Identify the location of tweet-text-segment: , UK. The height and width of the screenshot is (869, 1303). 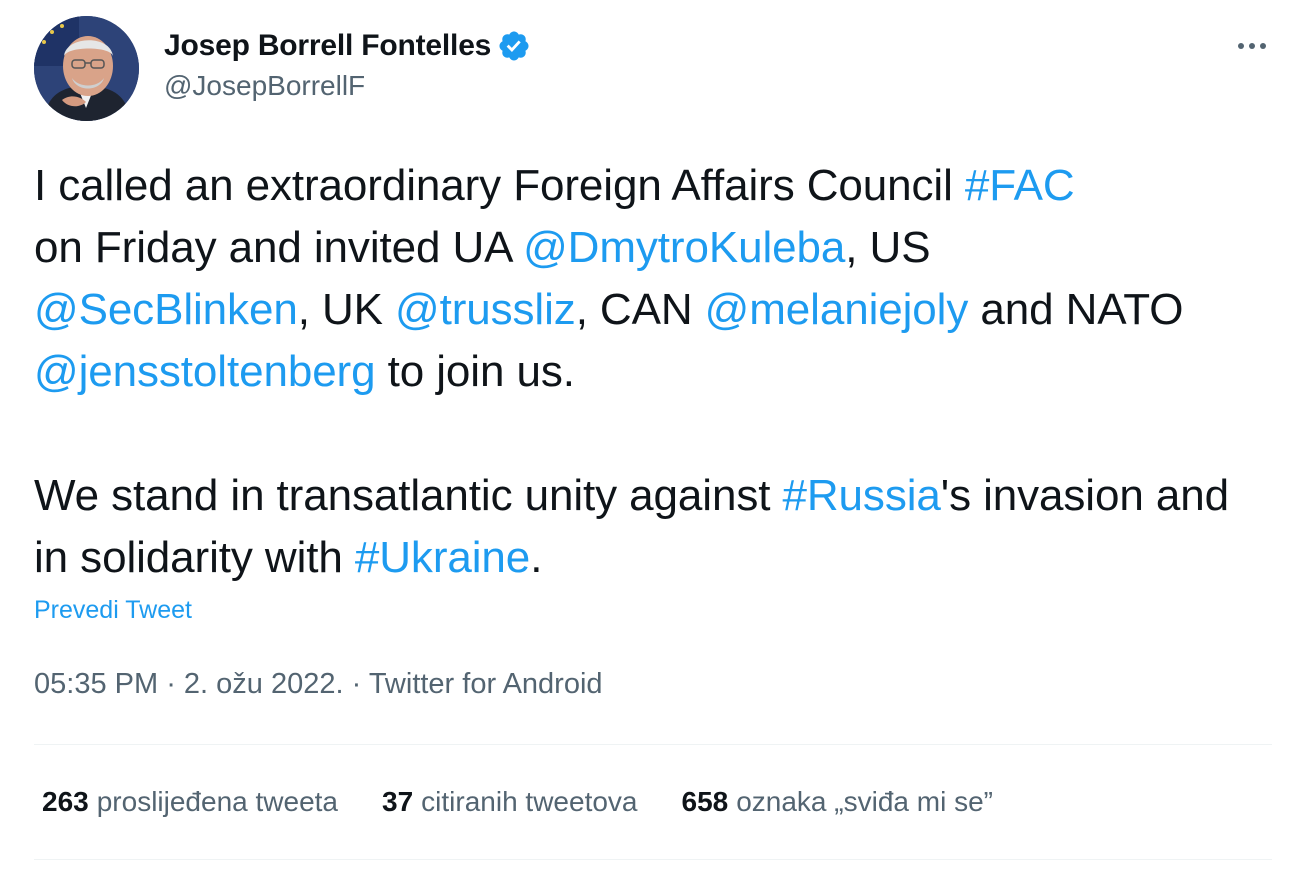
(346, 309).